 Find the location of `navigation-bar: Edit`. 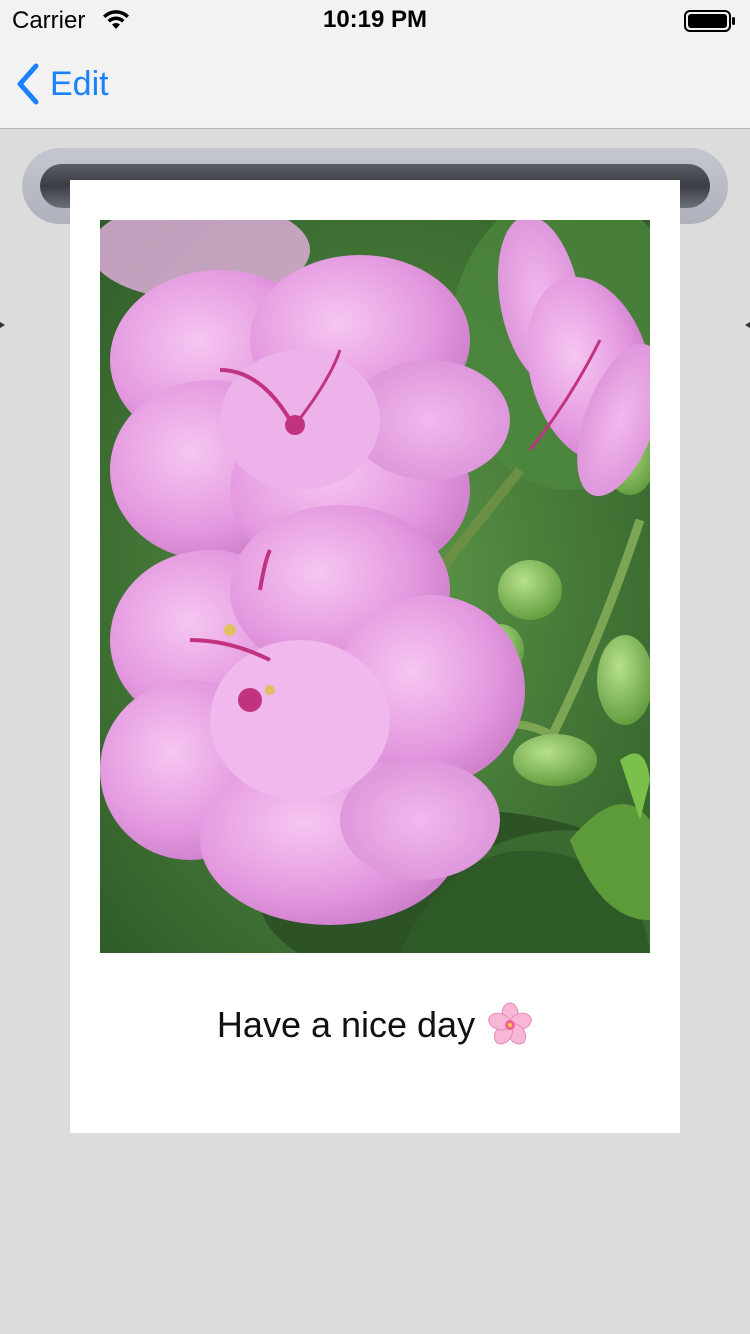

navigation-bar: Edit is located at coordinates (375, 84).